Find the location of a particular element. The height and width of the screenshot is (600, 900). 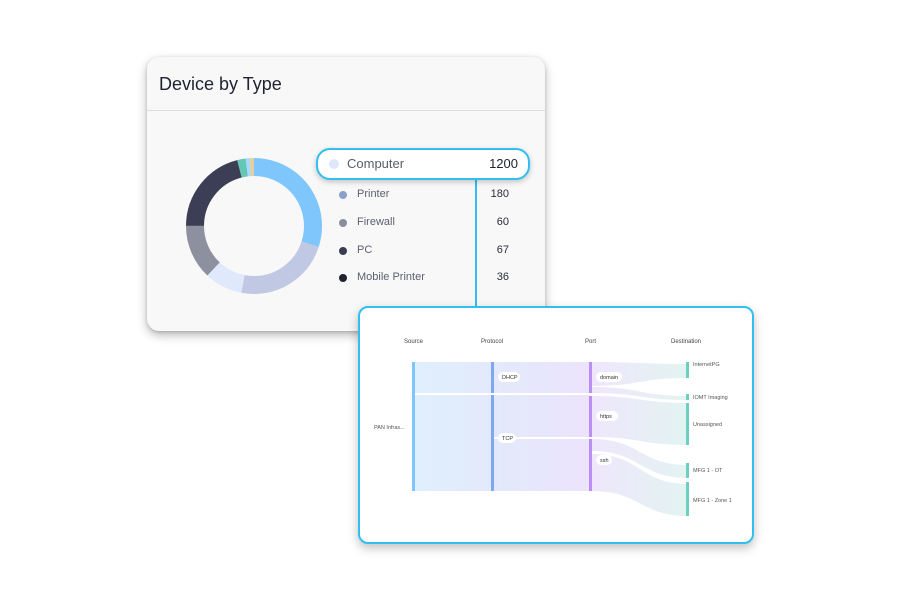

legend-label: Computer is located at coordinates (376, 163).